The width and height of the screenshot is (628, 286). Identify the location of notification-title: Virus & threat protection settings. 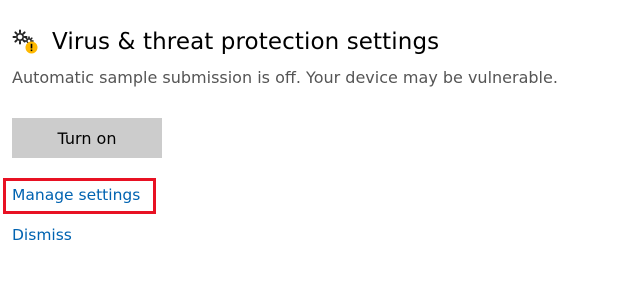
(246, 42).